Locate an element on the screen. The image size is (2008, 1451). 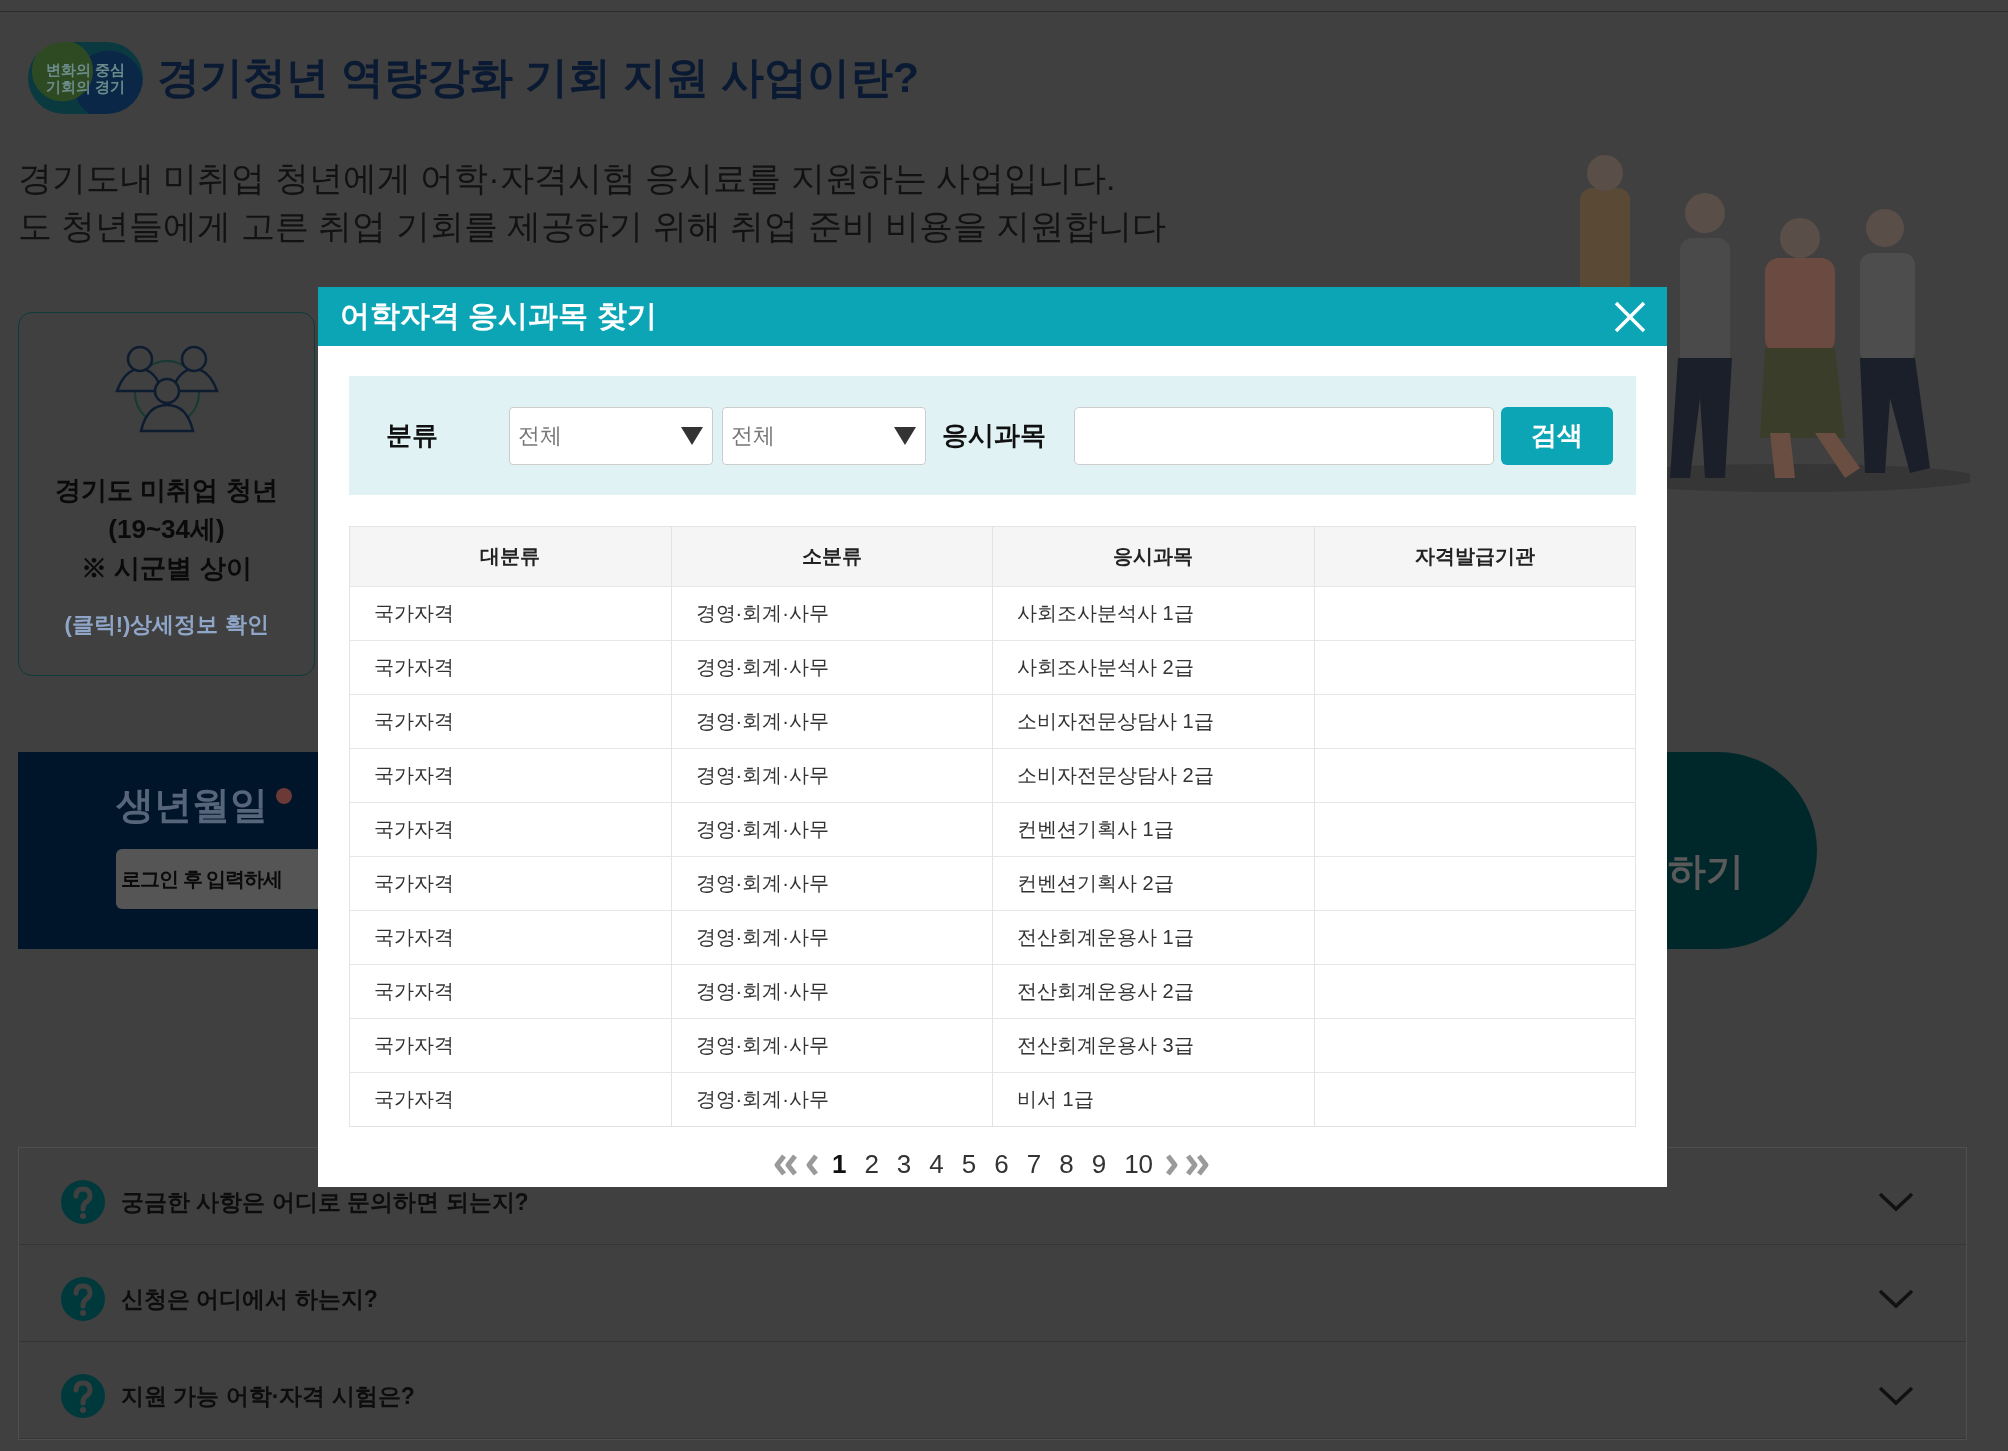
page-link: 9 is located at coordinates (1099, 1164).